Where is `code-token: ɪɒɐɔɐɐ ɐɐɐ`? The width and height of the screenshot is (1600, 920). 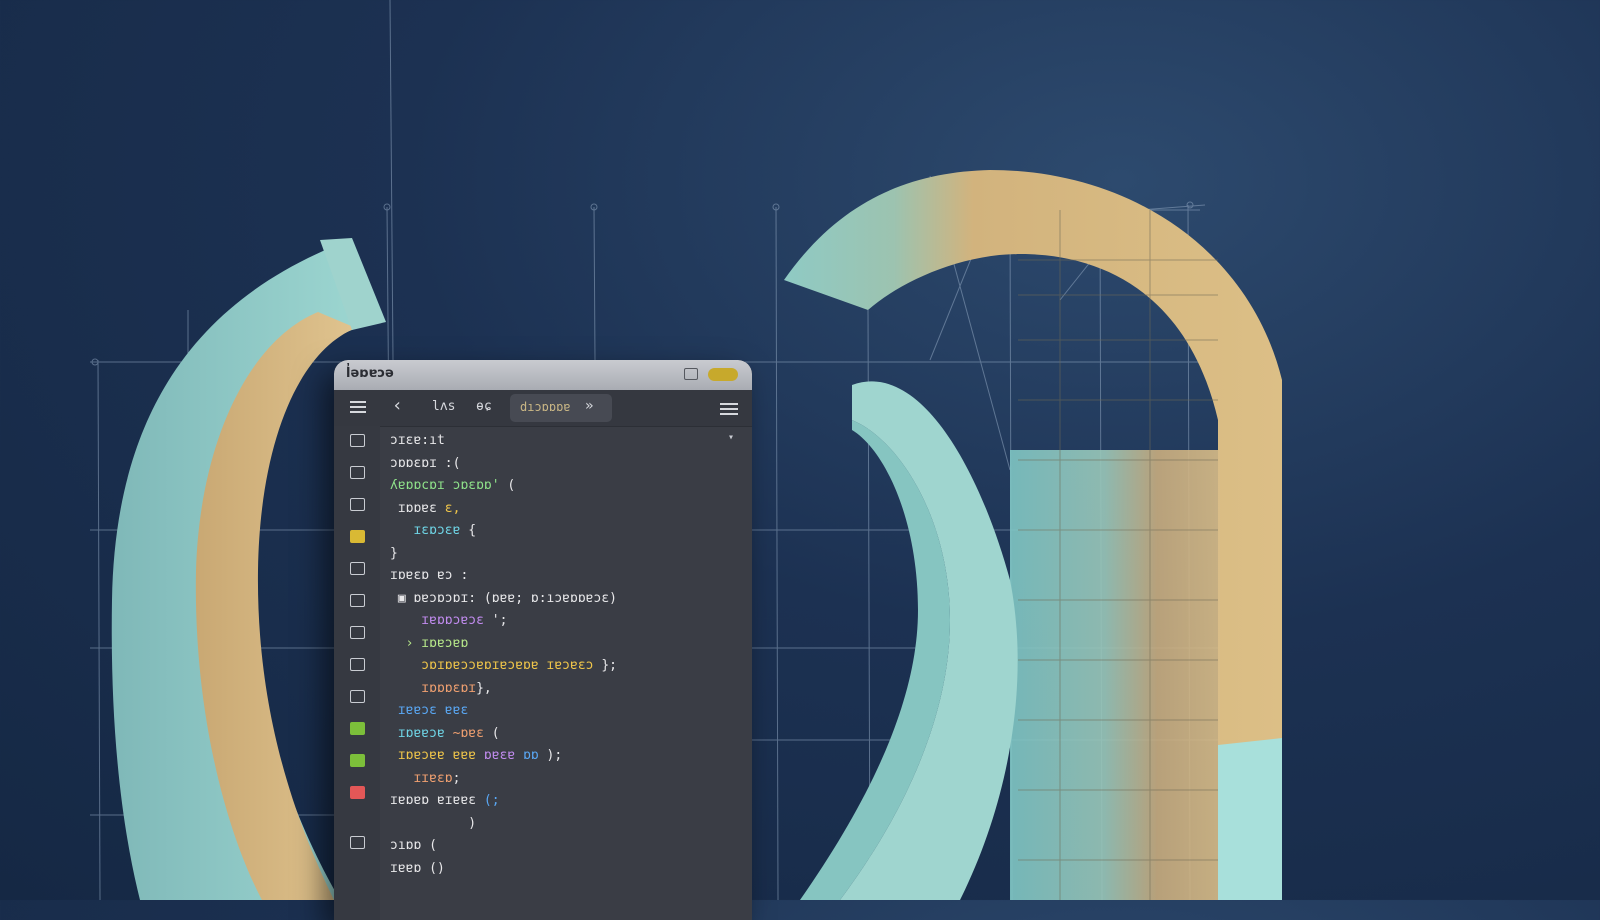
code-token: ɪɒɐɔɐɐ ɐɐɐ is located at coordinates (437, 755).